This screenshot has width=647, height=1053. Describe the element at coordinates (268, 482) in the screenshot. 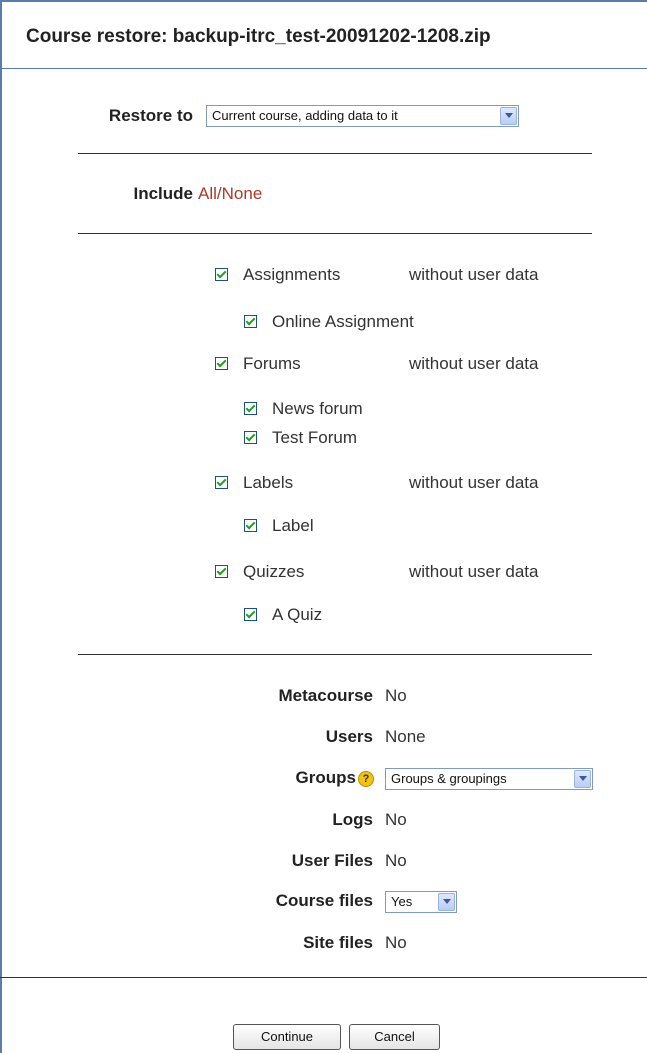

I see `module-name: Labels` at that location.